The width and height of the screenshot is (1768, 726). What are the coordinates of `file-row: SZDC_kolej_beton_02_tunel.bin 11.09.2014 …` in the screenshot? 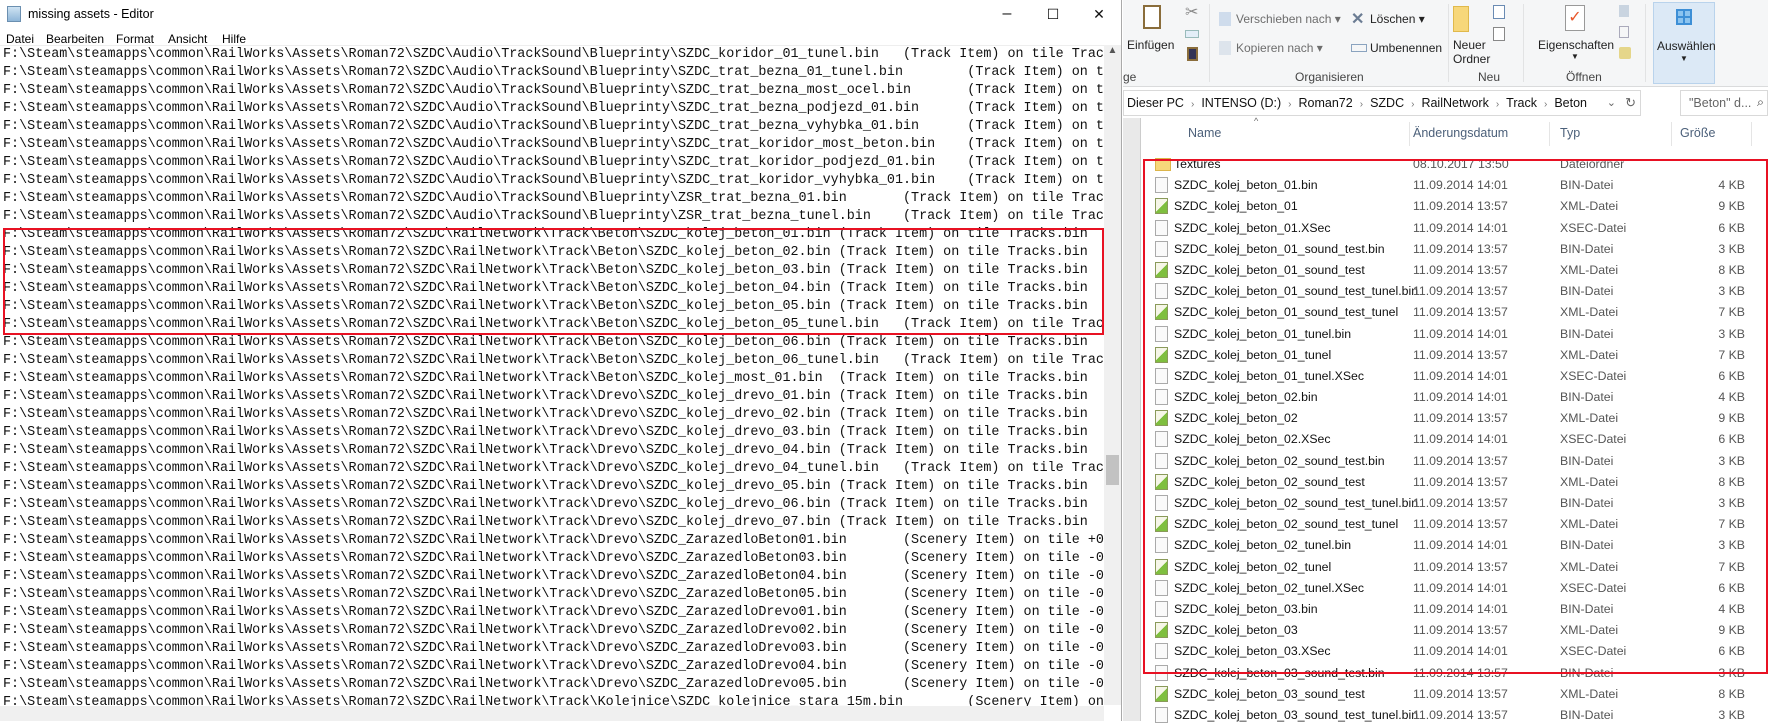 It's located at (1455, 545).